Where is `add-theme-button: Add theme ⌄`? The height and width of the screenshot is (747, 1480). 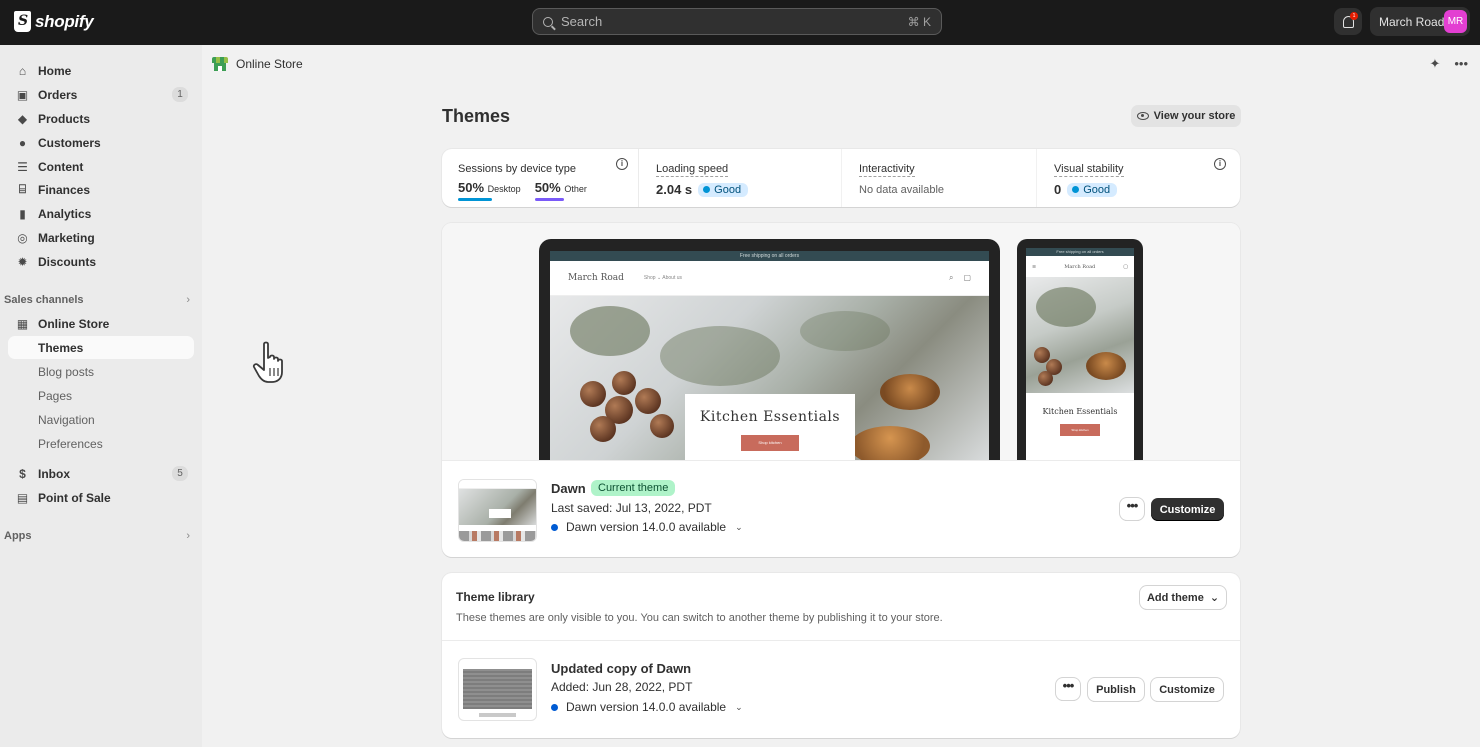 add-theme-button: Add theme ⌄ is located at coordinates (1183, 597).